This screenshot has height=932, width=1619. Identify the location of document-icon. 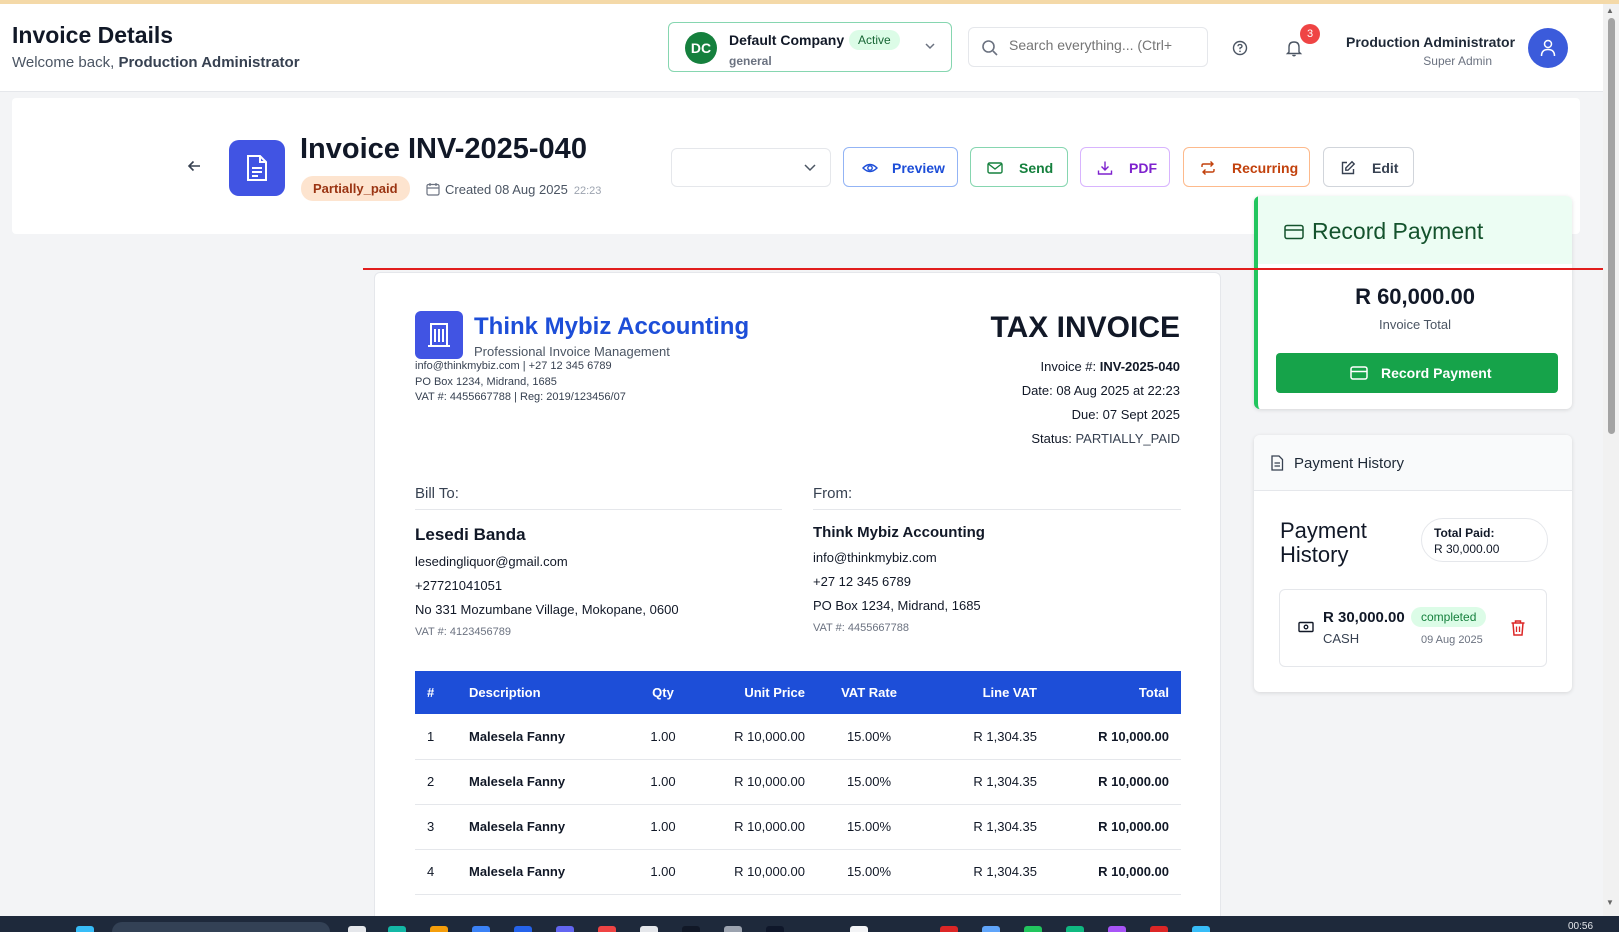
(257, 168).